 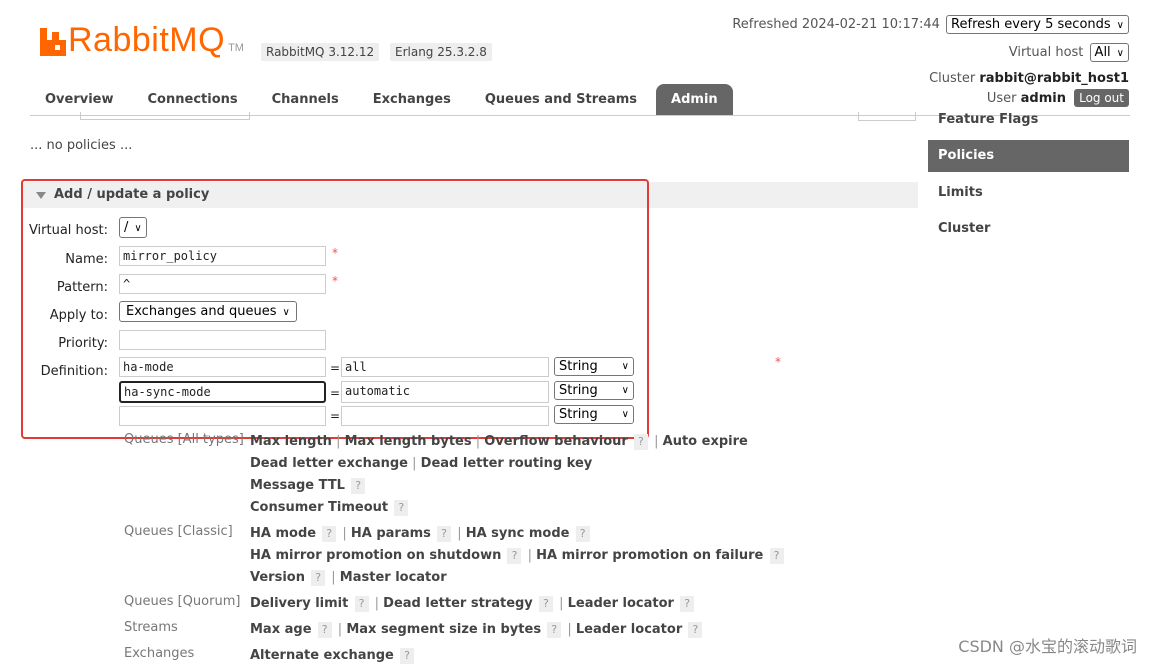 What do you see at coordinates (887, 116) in the screenshot?
I see `scrolled-control` at bounding box center [887, 116].